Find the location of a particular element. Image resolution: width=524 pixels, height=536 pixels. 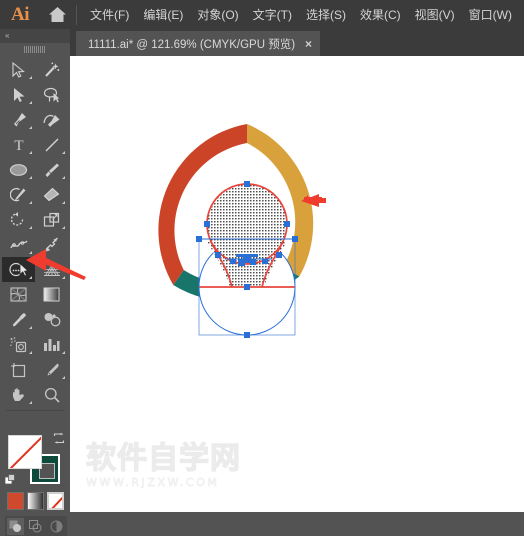

type-tool: T is located at coordinates (18, 144).